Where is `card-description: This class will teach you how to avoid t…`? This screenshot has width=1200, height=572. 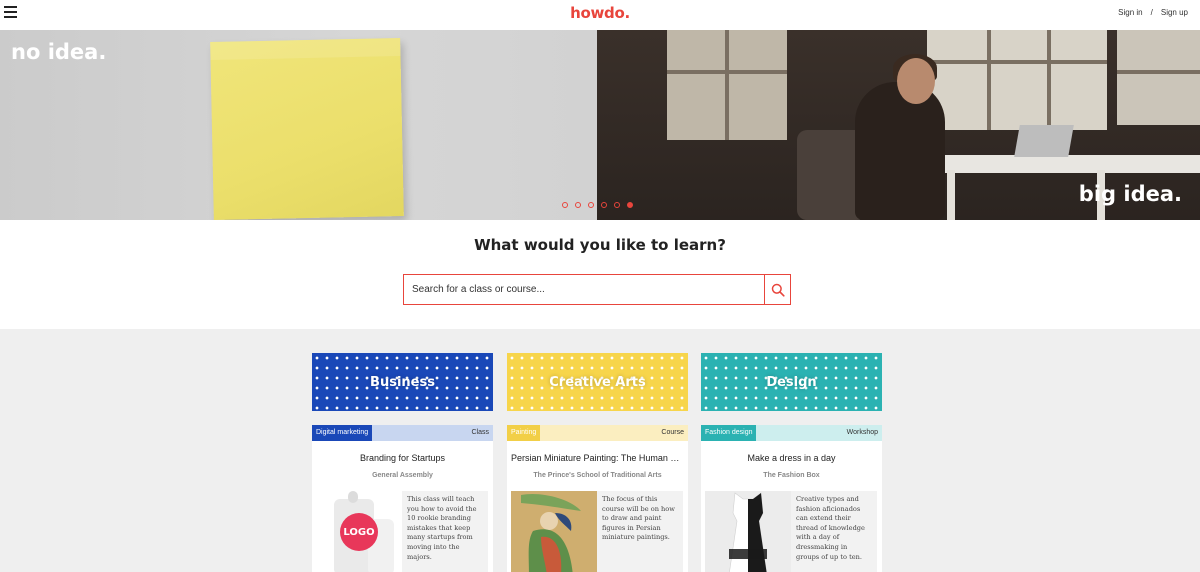 card-description: This class will teach you how to avoid t… is located at coordinates (445, 531).